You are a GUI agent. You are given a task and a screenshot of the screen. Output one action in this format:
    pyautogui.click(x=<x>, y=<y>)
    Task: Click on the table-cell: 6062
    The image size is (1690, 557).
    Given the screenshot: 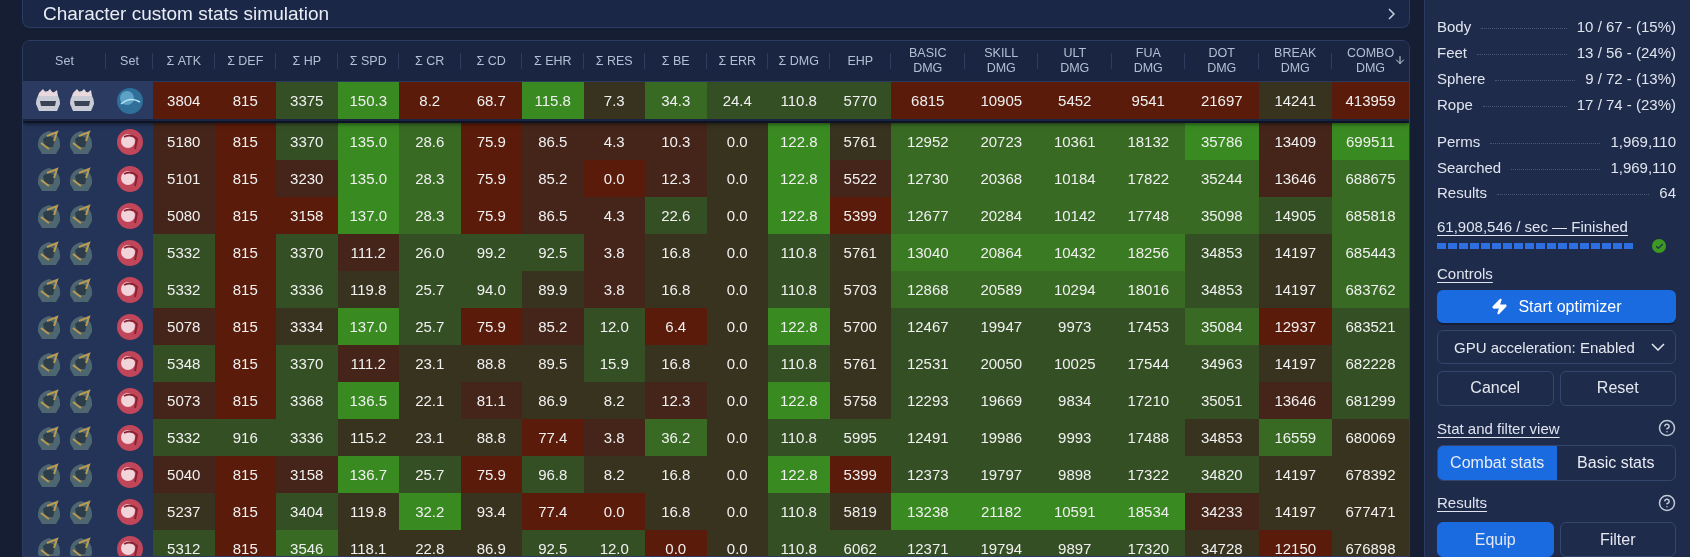 What is the action you would take?
    pyautogui.click(x=860, y=543)
    